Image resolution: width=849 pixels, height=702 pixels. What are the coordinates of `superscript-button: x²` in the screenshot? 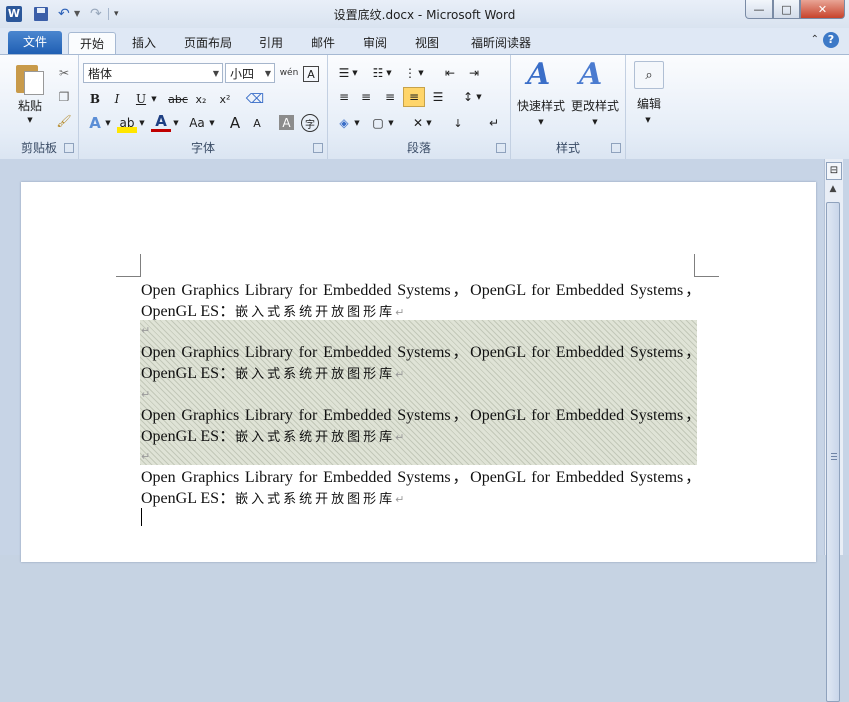 It's located at (225, 99).